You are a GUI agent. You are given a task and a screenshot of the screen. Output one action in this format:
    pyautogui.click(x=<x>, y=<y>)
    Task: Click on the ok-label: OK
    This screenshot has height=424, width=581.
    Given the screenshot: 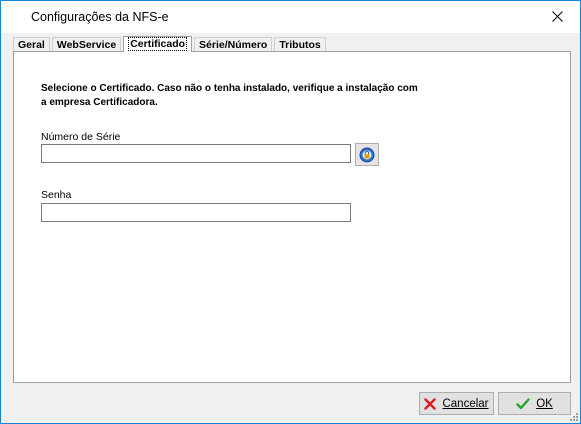 What is the action you would take?
    pyautogui.click(x=544, y=403)
    